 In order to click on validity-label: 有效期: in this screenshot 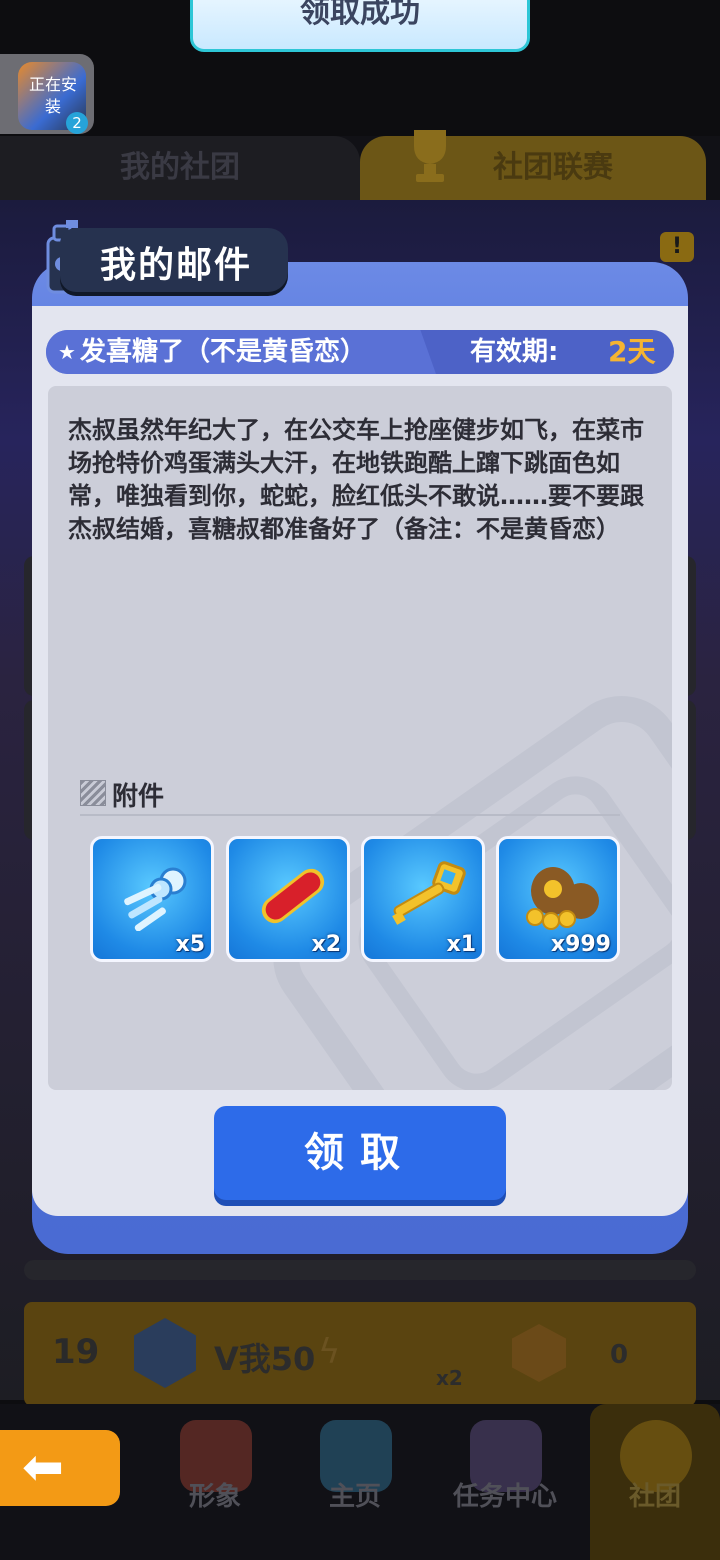, I will do `click(514, 352)`.